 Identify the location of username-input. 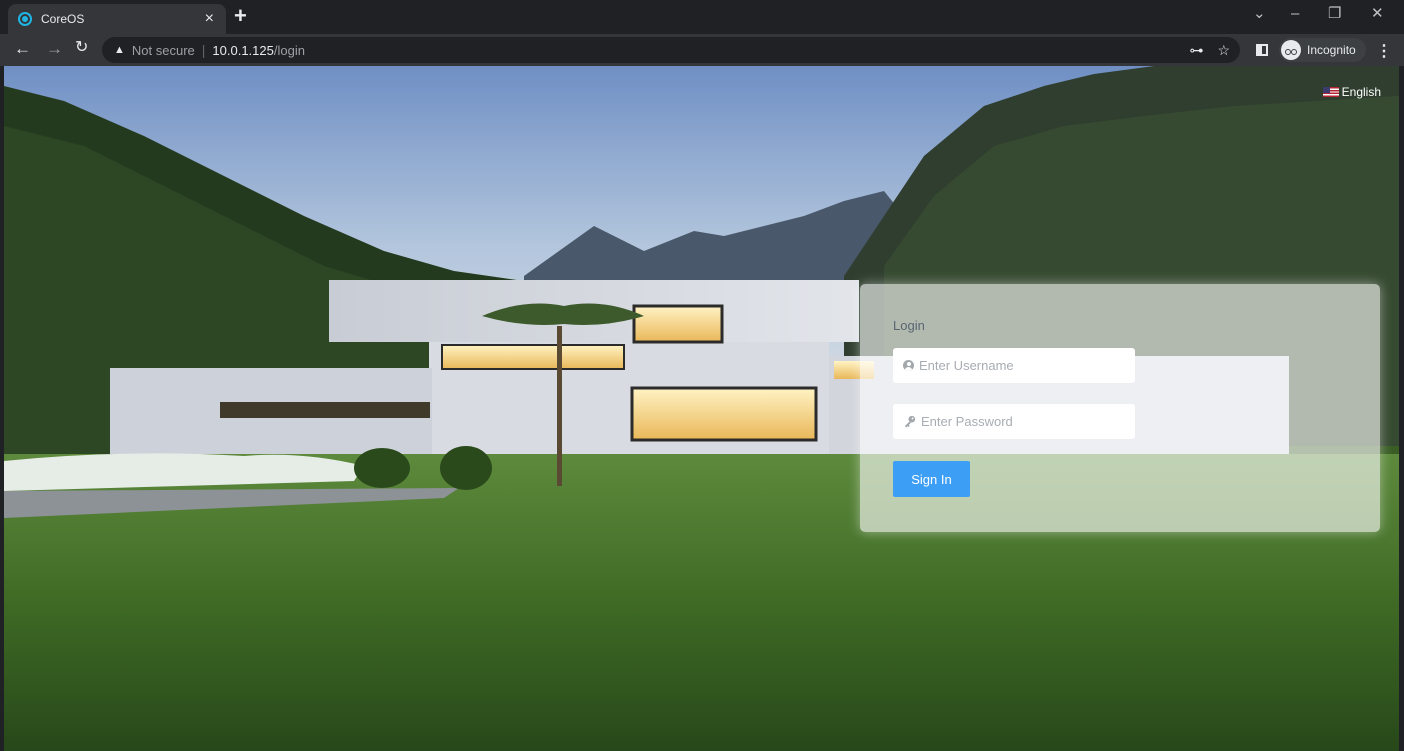
(1019, 365).